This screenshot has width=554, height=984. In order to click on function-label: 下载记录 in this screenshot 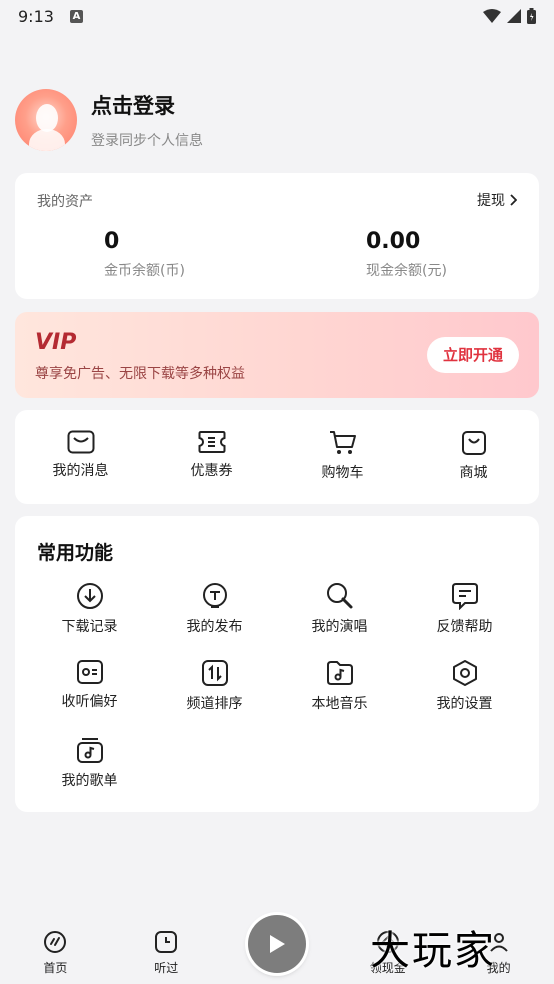, I will do `click(89, 627)`.